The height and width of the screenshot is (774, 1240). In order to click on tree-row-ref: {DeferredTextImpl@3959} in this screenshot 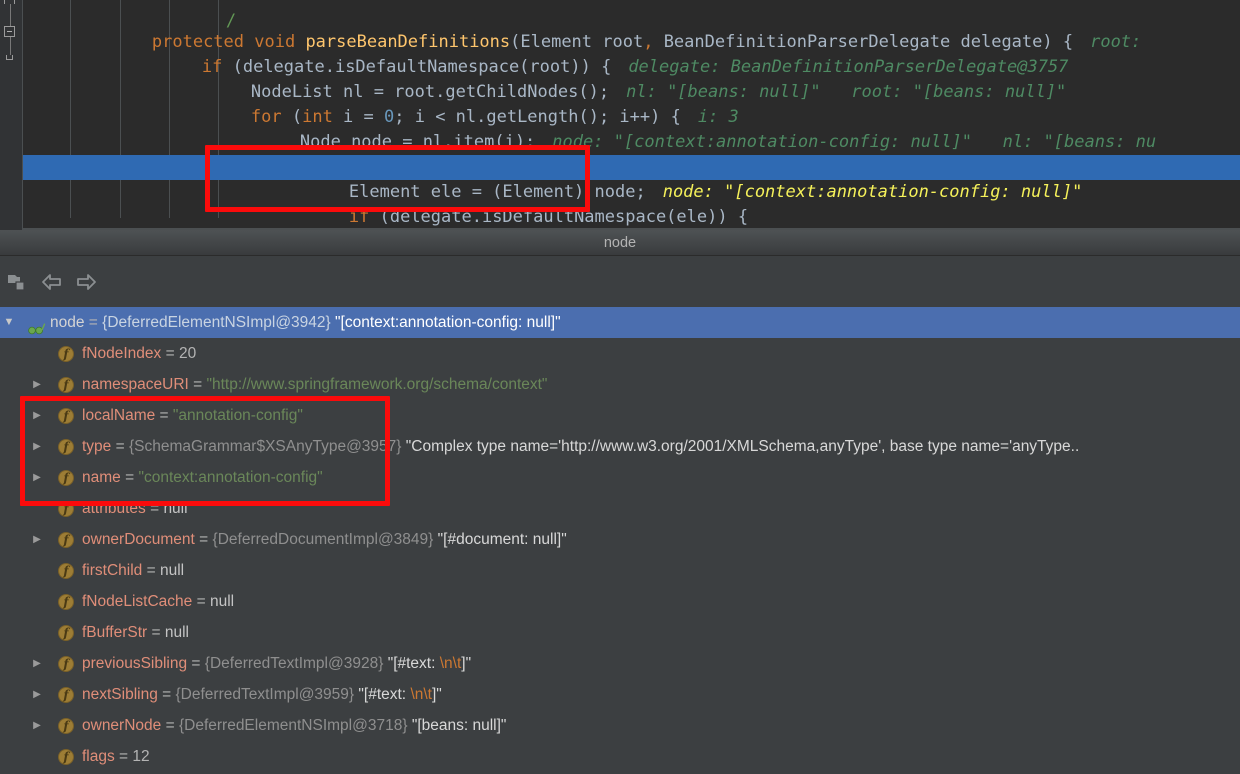, I will do `click(265, 694)`.